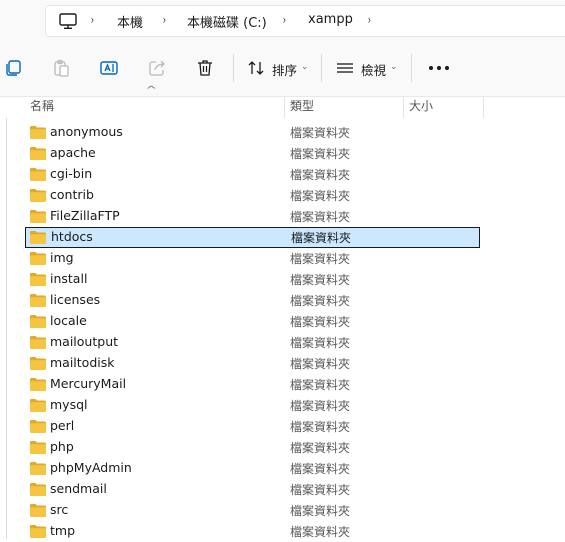  I want to click on file-row: contrib 檔案資料夾, so click(252, 195).